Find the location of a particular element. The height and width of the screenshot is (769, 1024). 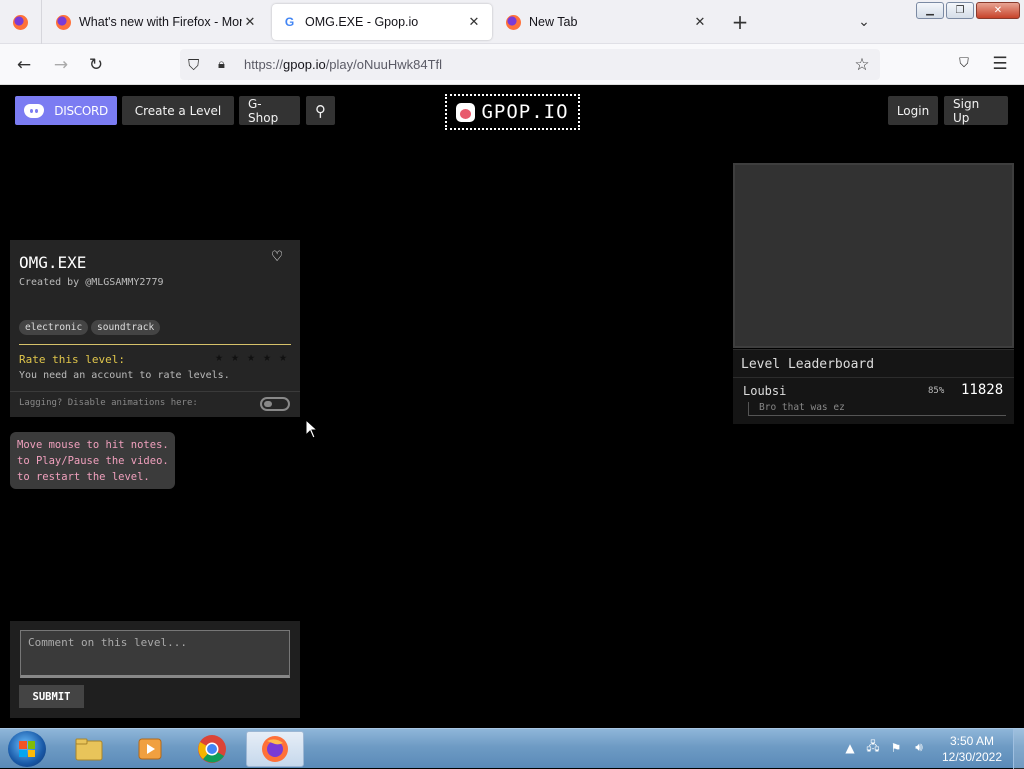

rating-stars: ★ ★ ★ ★ ★ is located at coordinates (251, 357).